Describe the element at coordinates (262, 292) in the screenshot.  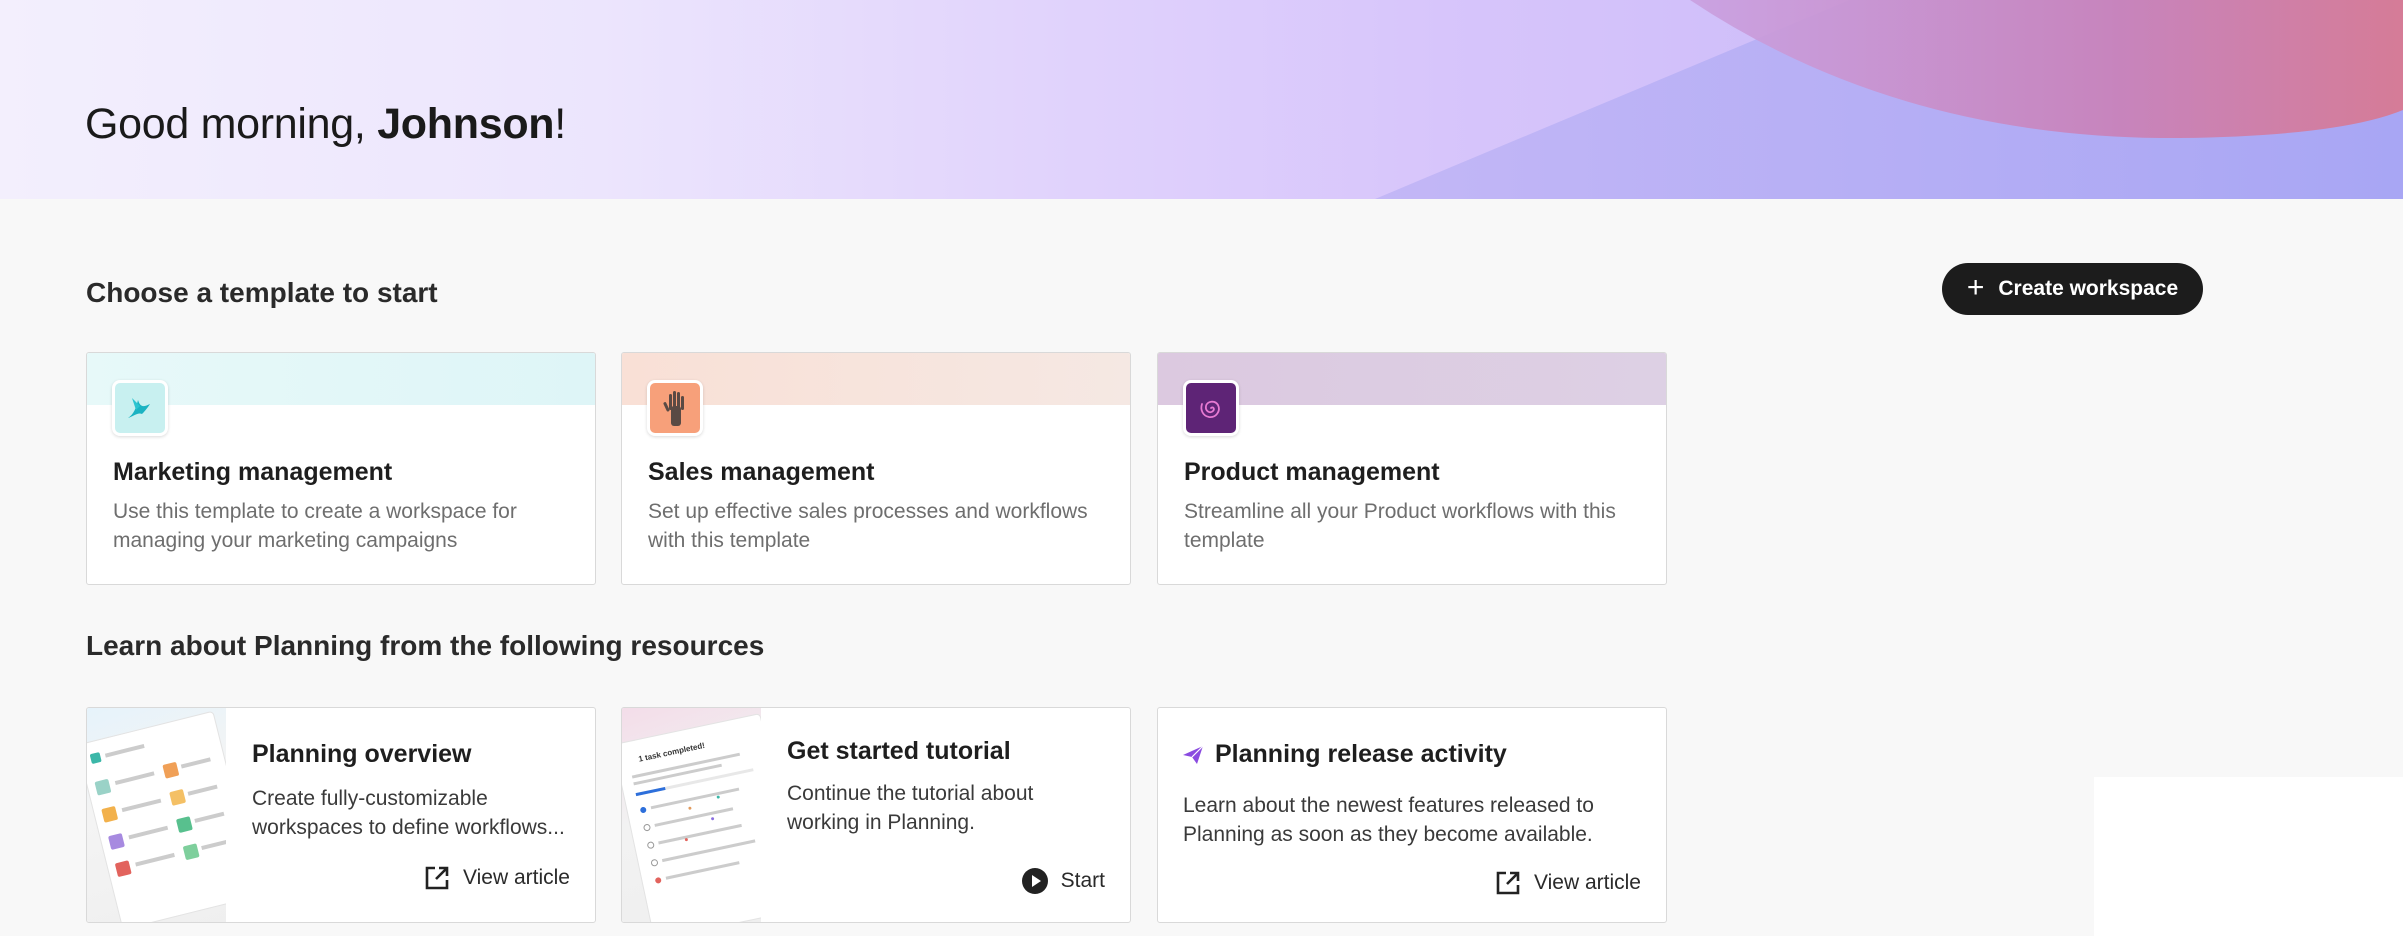
I see `templates-section-title: Choose a template to start` at that location.